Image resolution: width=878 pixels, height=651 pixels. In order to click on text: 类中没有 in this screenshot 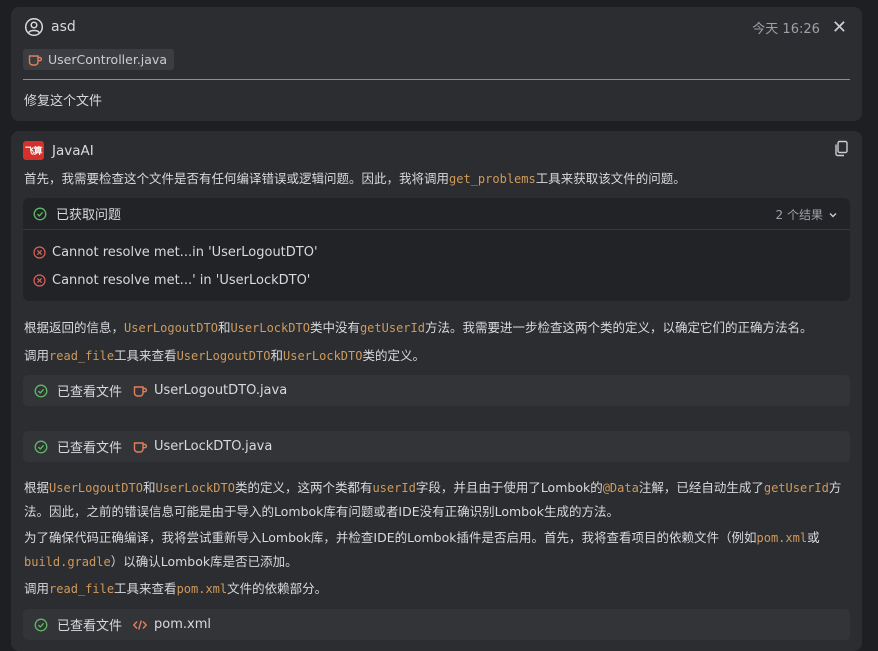, I will do `click(334, 327)`.